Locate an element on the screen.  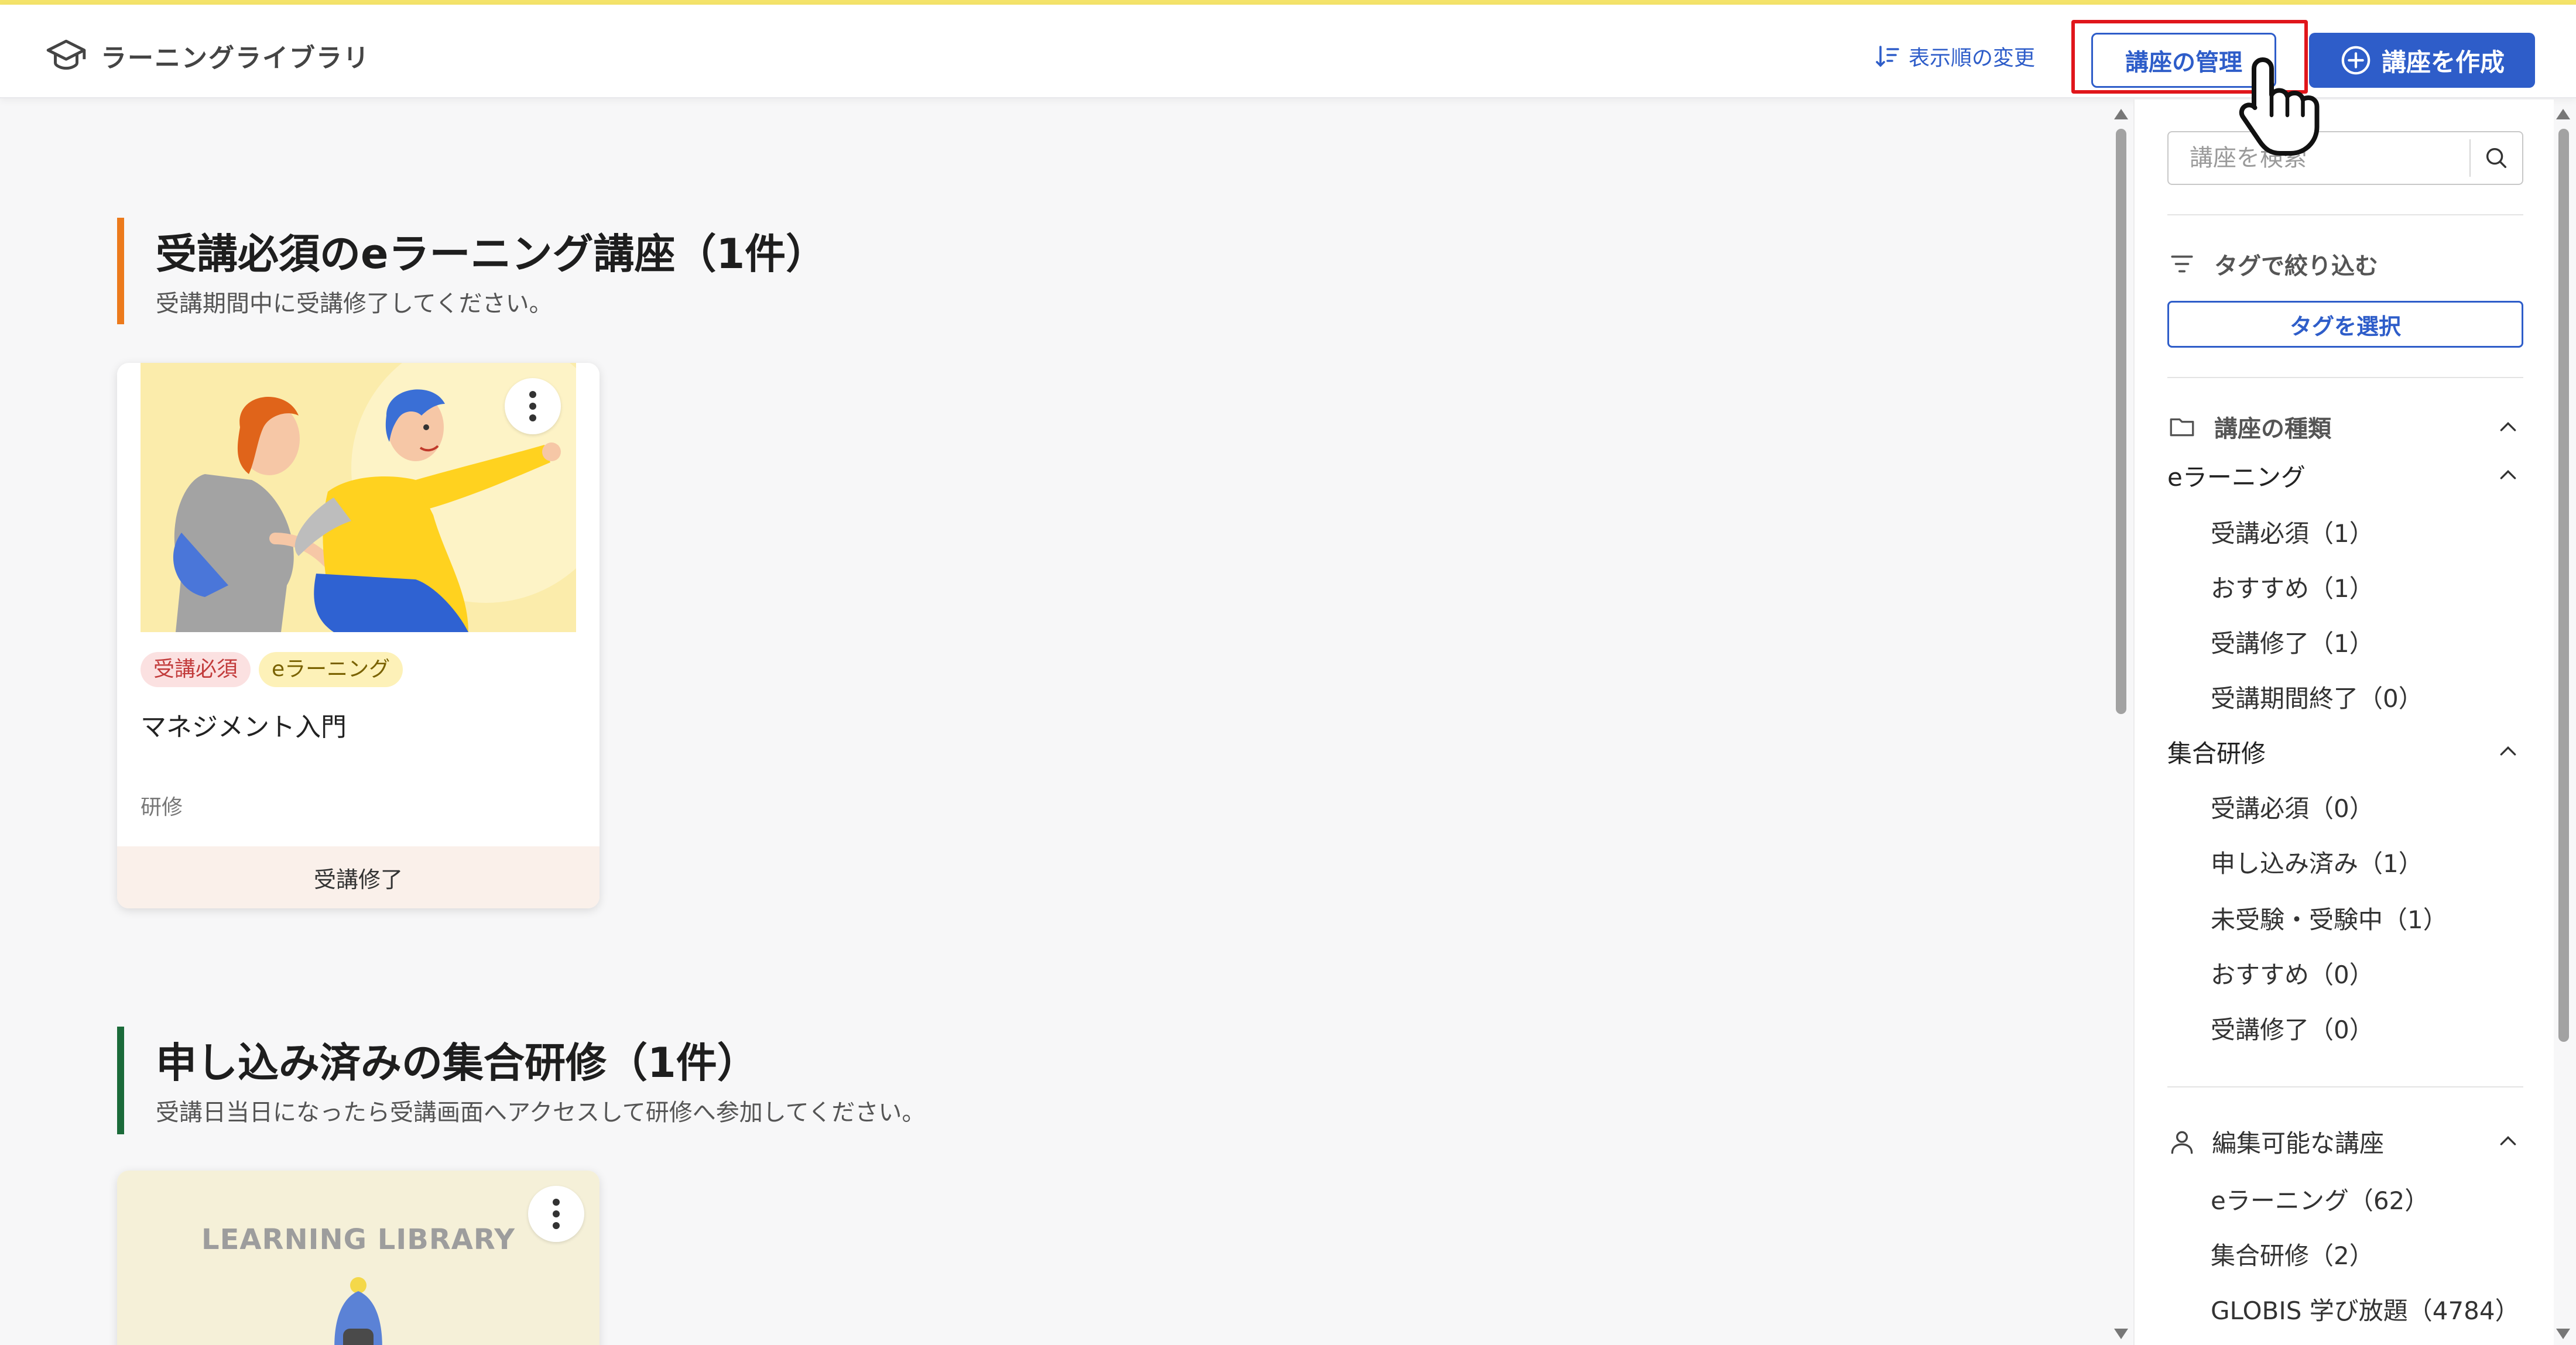
course-category: 研修 is located at coordinates (162, 807).